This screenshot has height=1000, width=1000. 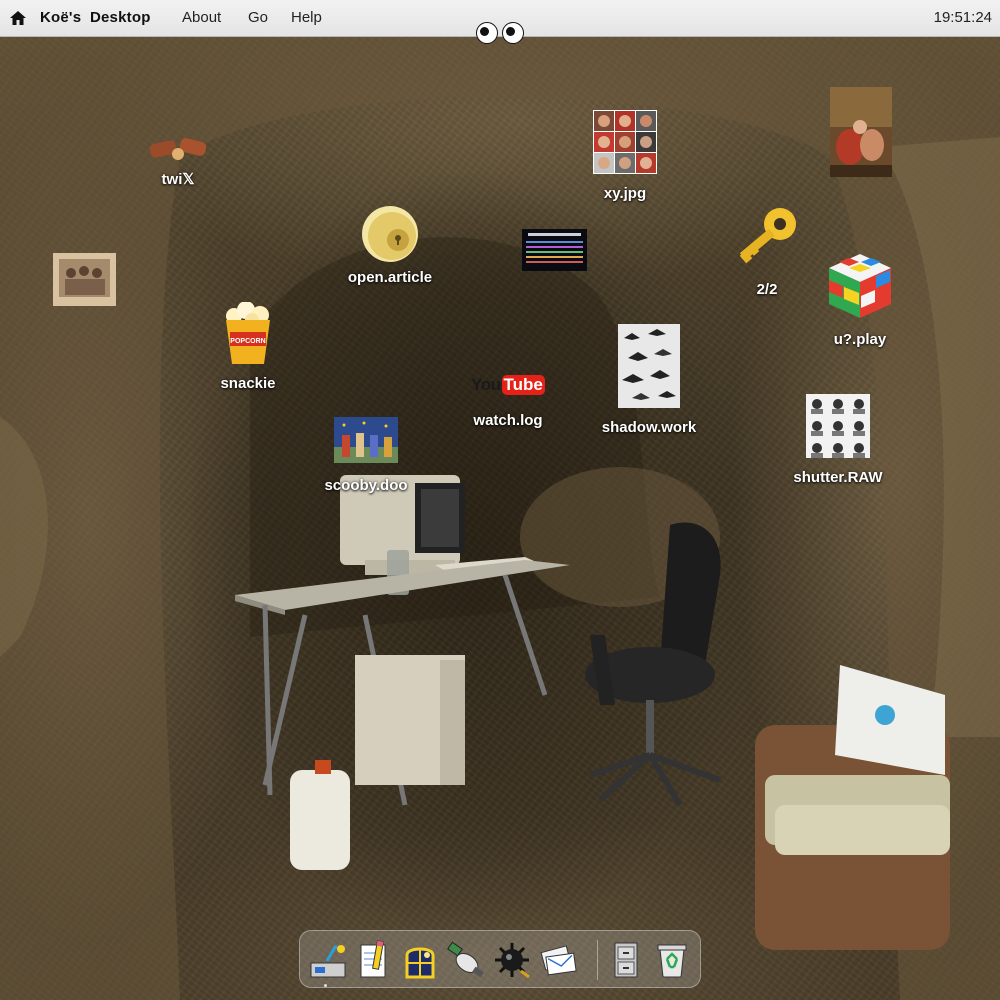 I want to click on desktop-icon-chart, so click(x=554, y=250).